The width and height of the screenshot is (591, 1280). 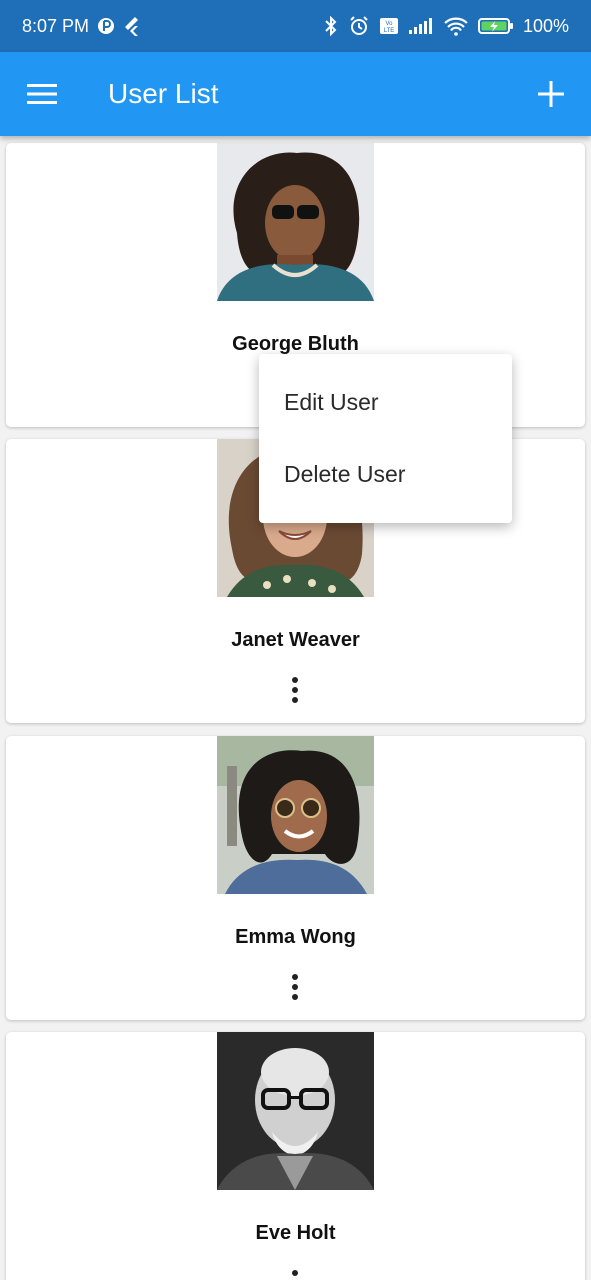 I want to click on menu-icon, so click(x=42, y=94).